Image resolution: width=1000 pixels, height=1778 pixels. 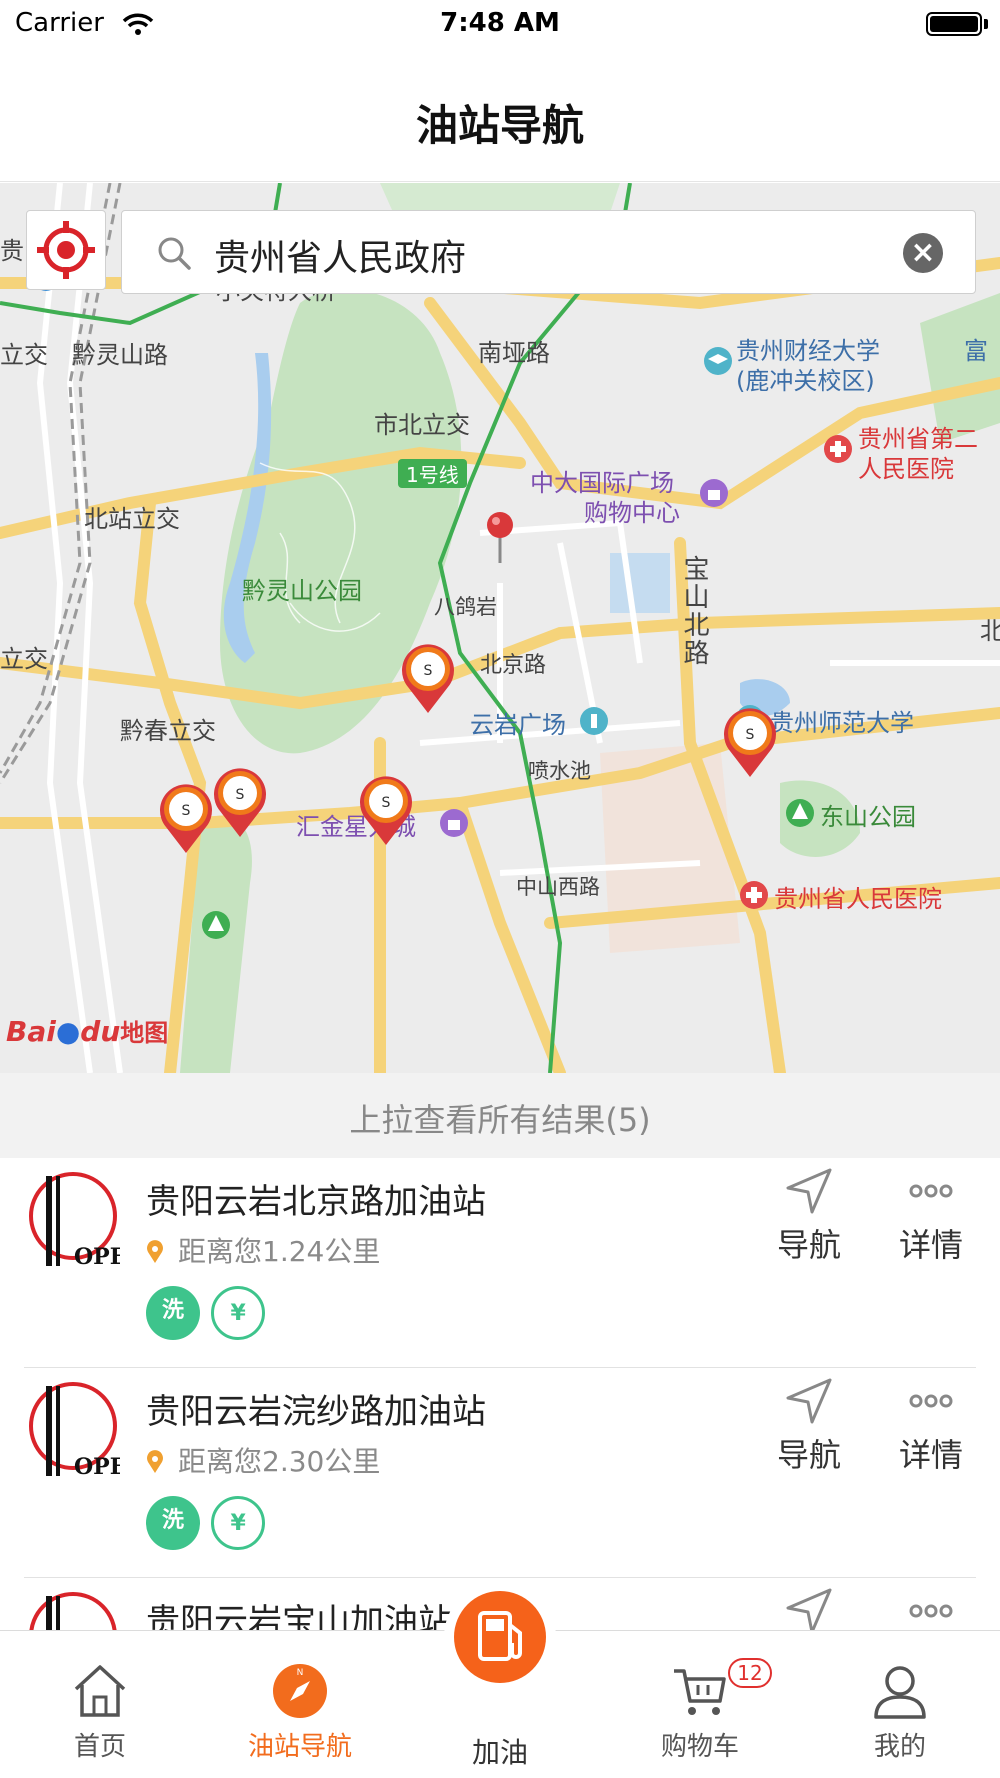 What do you see at coordinates (923, 253) in the screenshot?
I see `clear-icon: ×` at bounding box center [923, 253].